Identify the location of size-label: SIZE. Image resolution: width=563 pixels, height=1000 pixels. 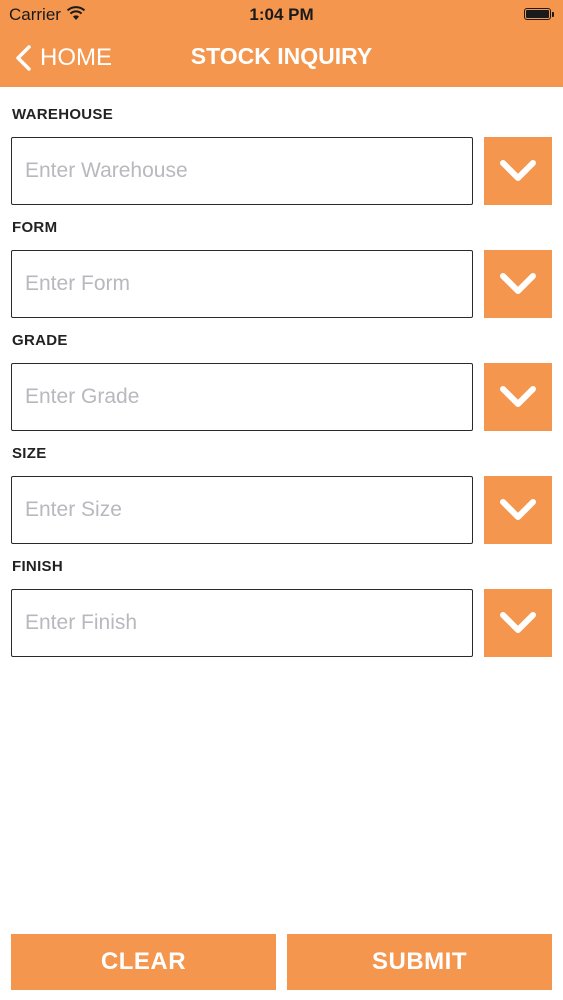
(29, 453).